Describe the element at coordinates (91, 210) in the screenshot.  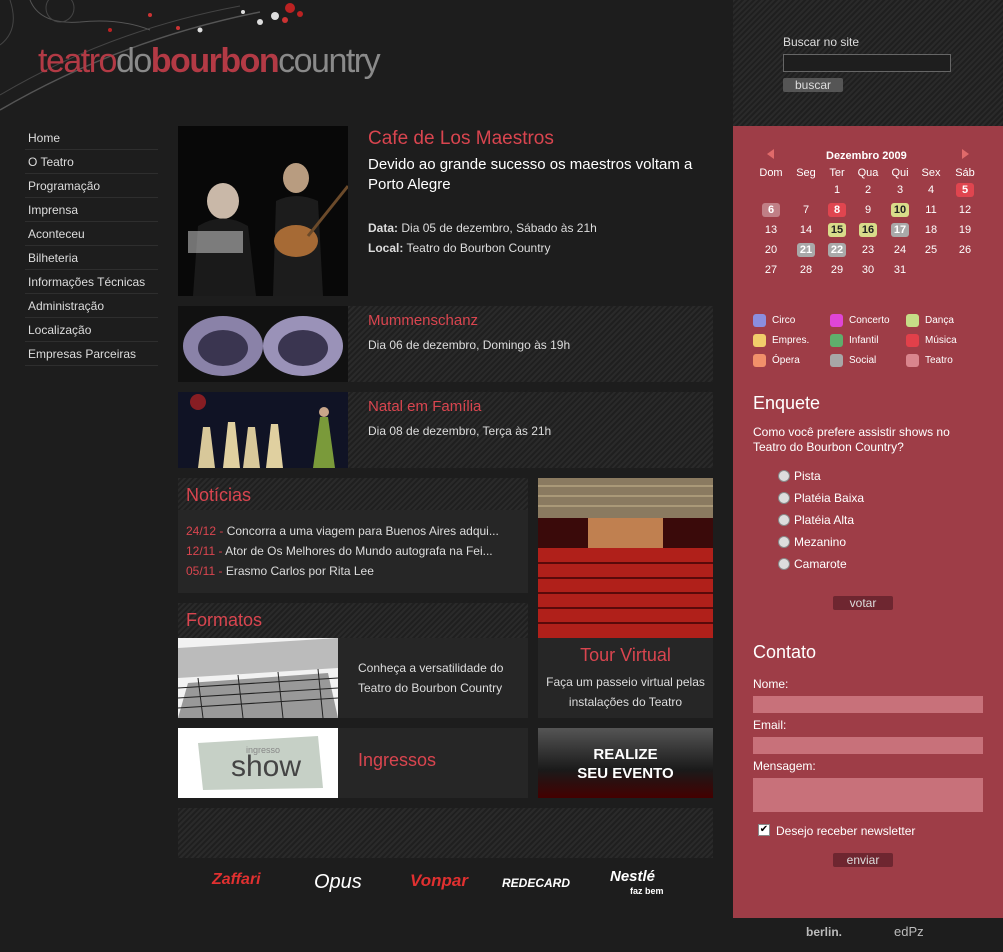
I see `nav-item-imprensa: Imprensa` at that location.